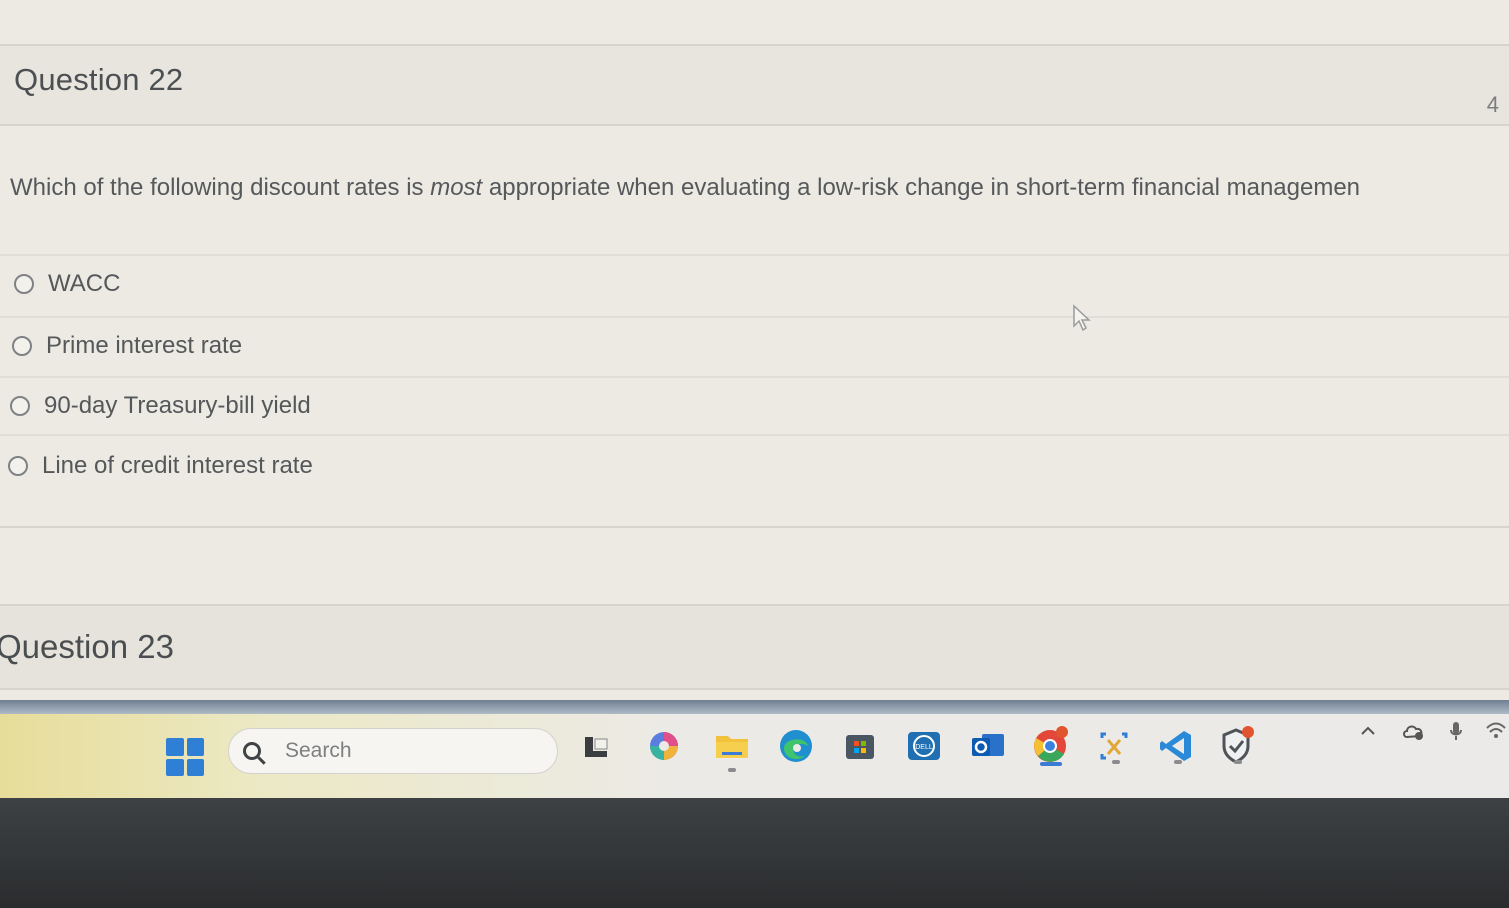 This screenshot has width=1509, height=908. I want to click on answer-option-line-of-credit: Line of credit interest rate, so click(358, 466).